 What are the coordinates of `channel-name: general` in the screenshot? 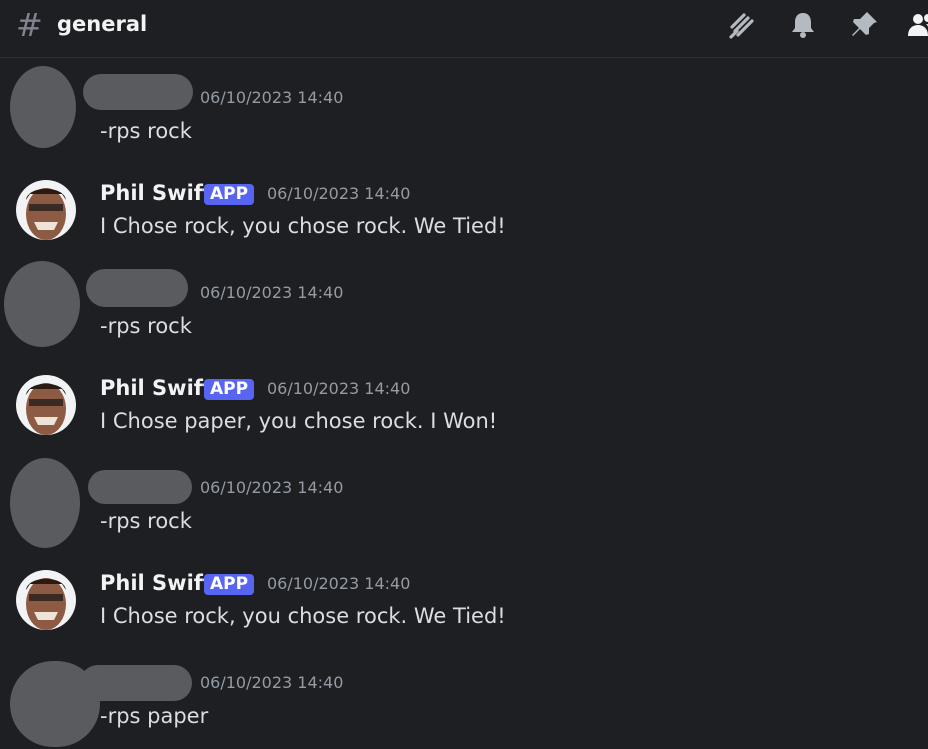 It's located at (102, 24).